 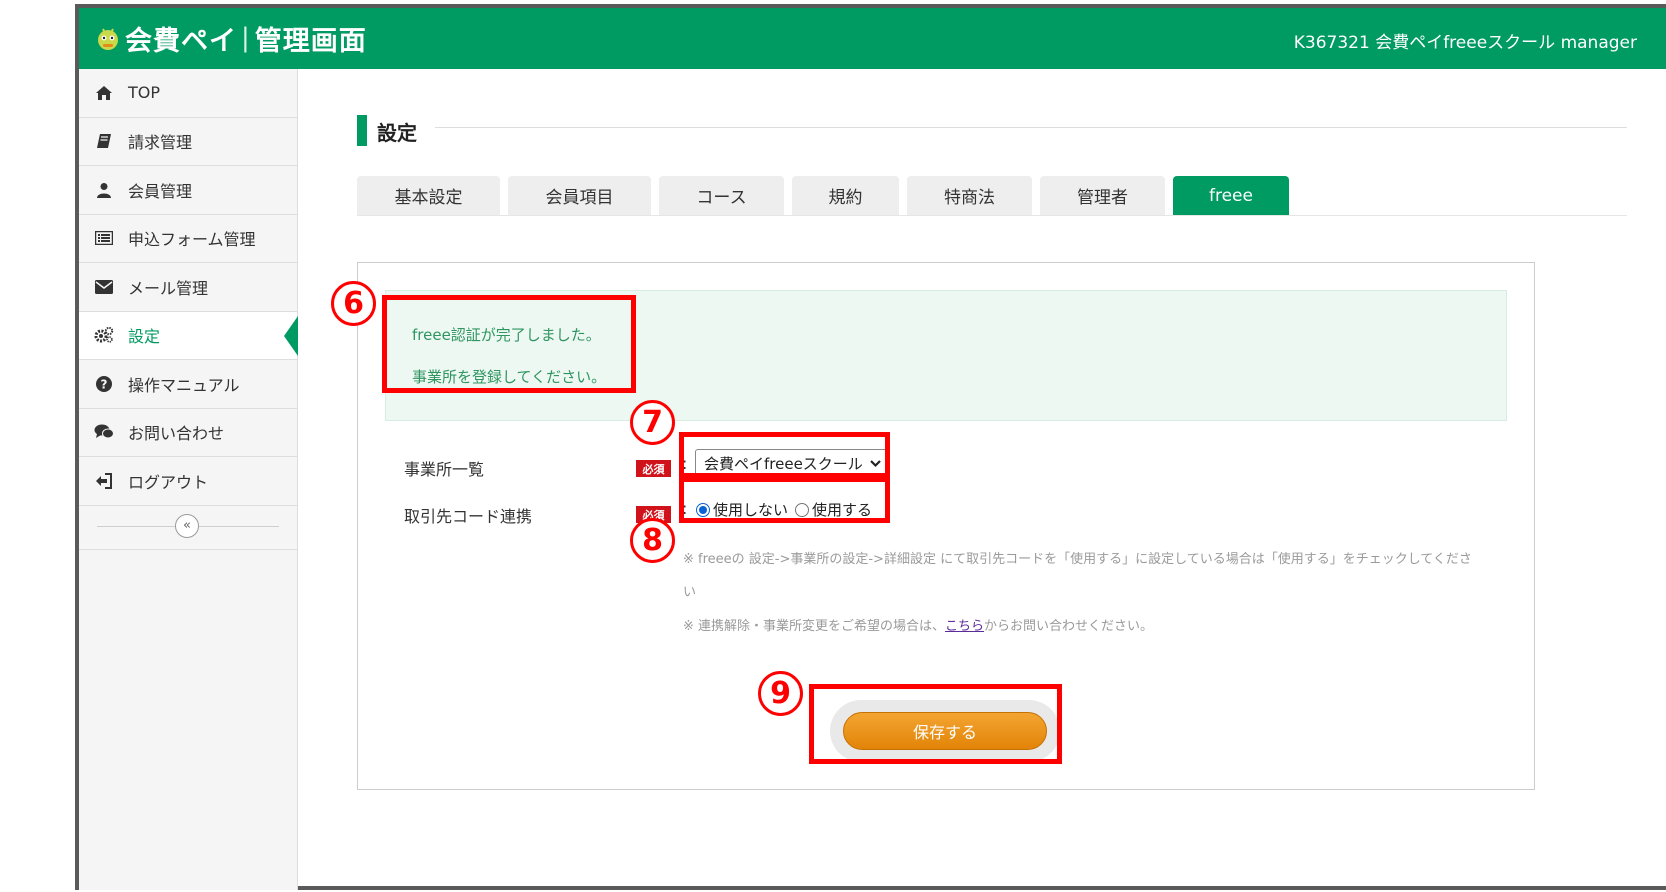 I want to click on user-icon, so click(x=104, y=190).